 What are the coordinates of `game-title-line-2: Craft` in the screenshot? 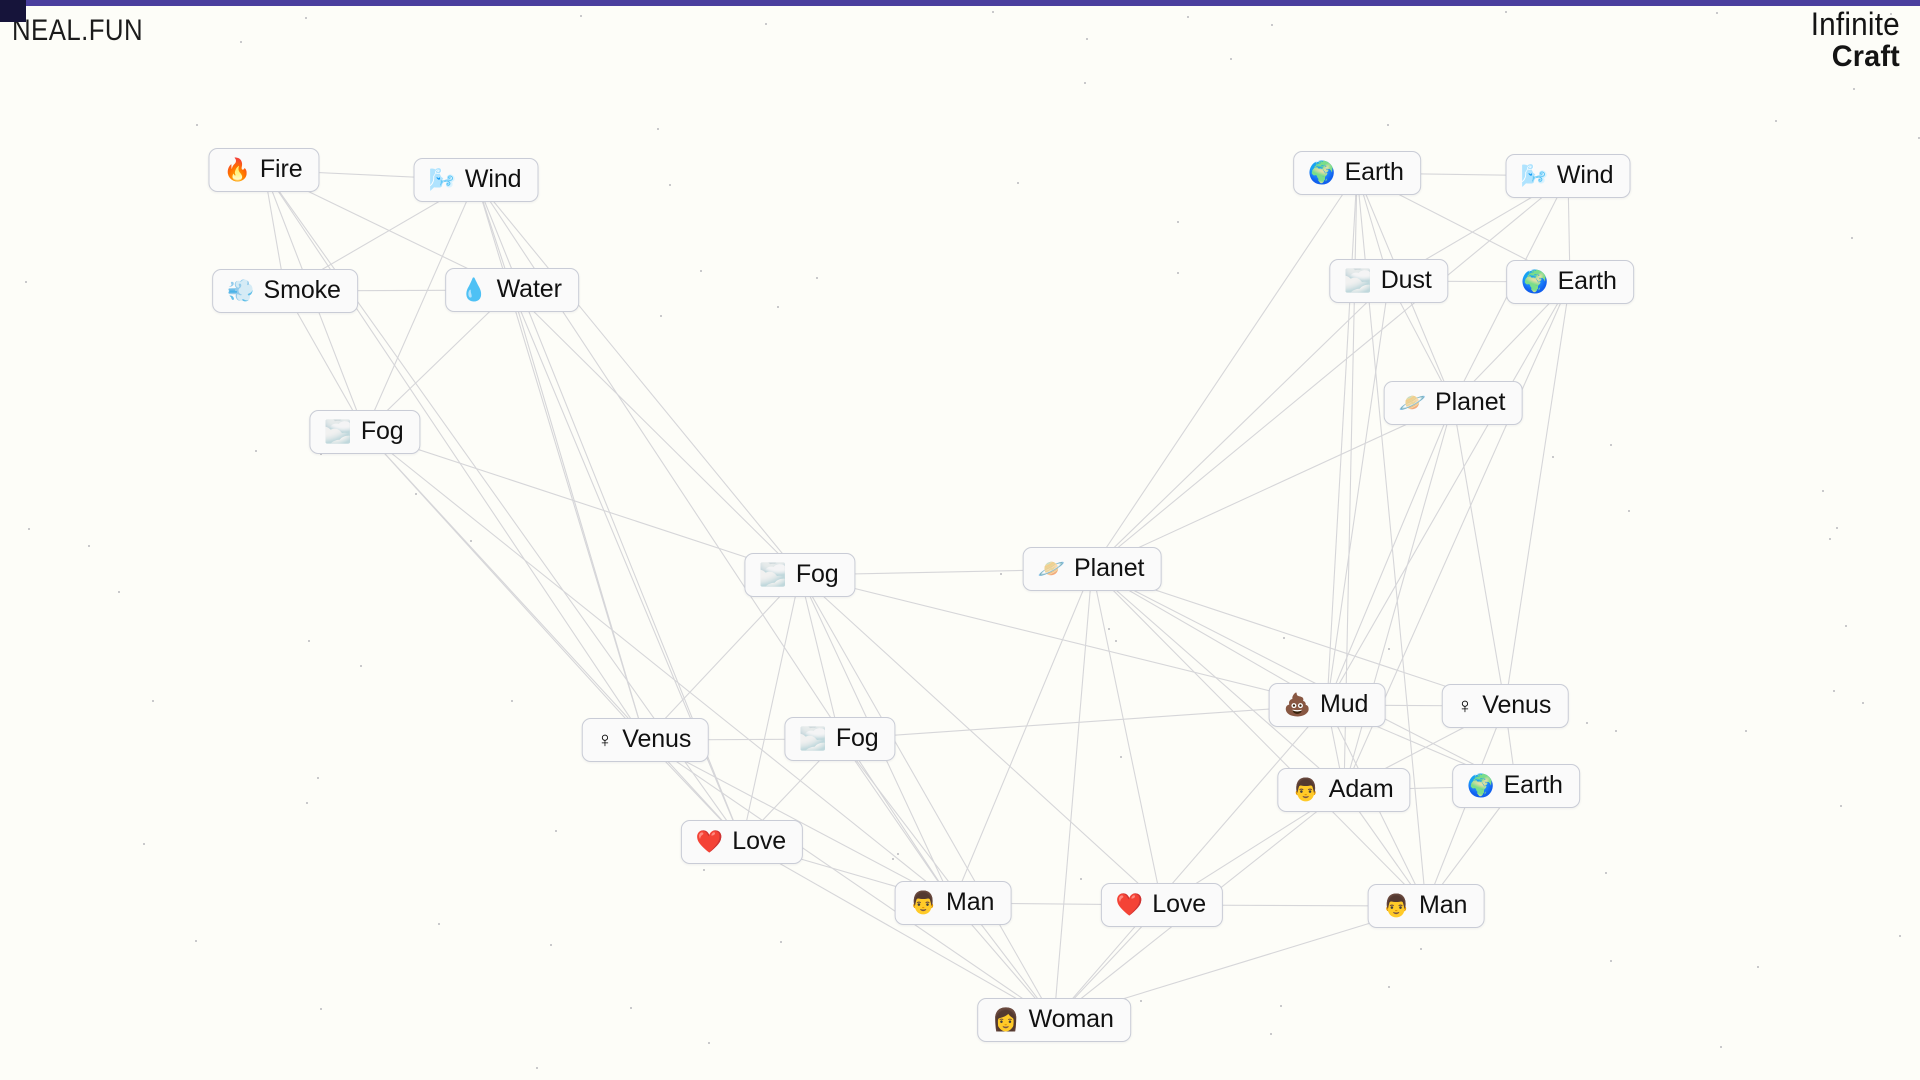 It's located at (1865, 56).